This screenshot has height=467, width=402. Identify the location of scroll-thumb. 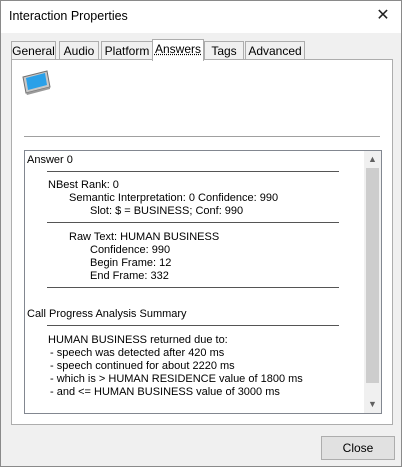
(372, 275).